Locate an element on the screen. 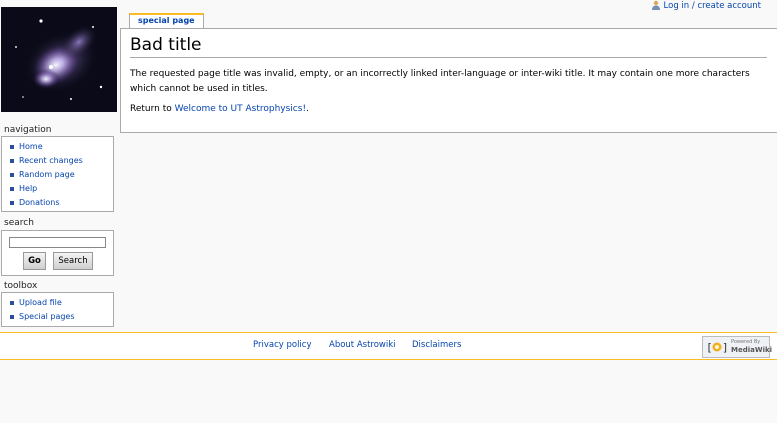 The image size is (777, 423). go-button: Go is located at coordinates (34, 261).